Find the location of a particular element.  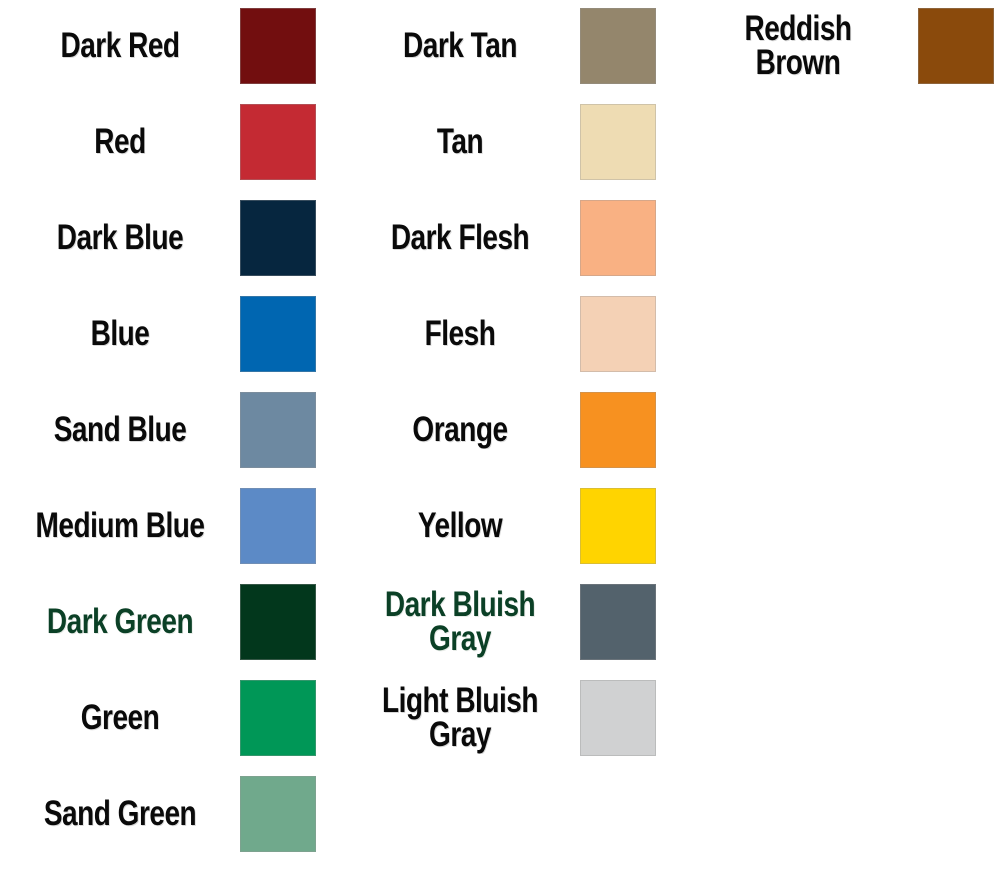

legend-entry: Reddish Brown is located at coordinates (839, 46).